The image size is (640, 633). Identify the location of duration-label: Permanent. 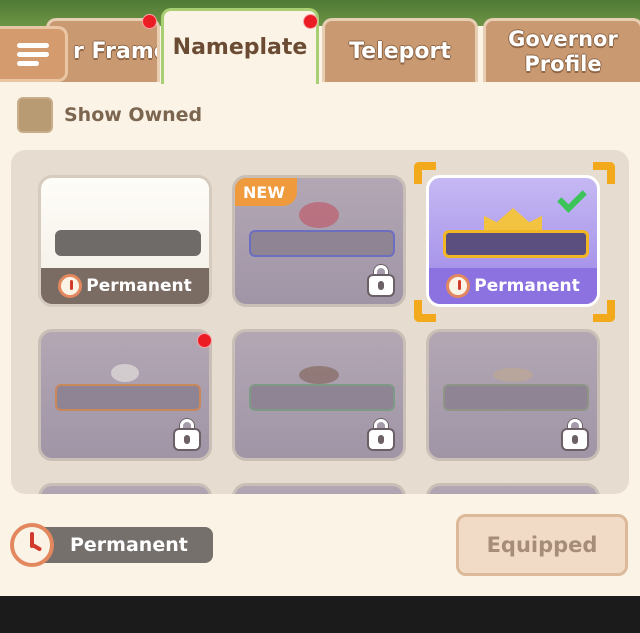
(122, 545).